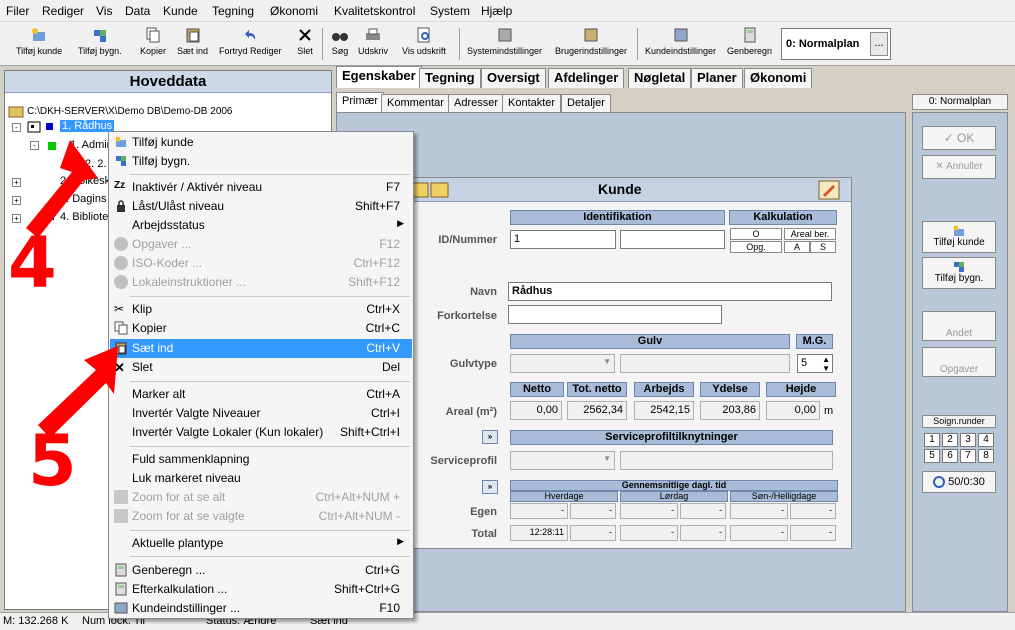 The height and width of the screenshot is (630, 1015). I want to click on ctx-recalculate: Genberegn ... Ctrl+G, so click(261, 570).